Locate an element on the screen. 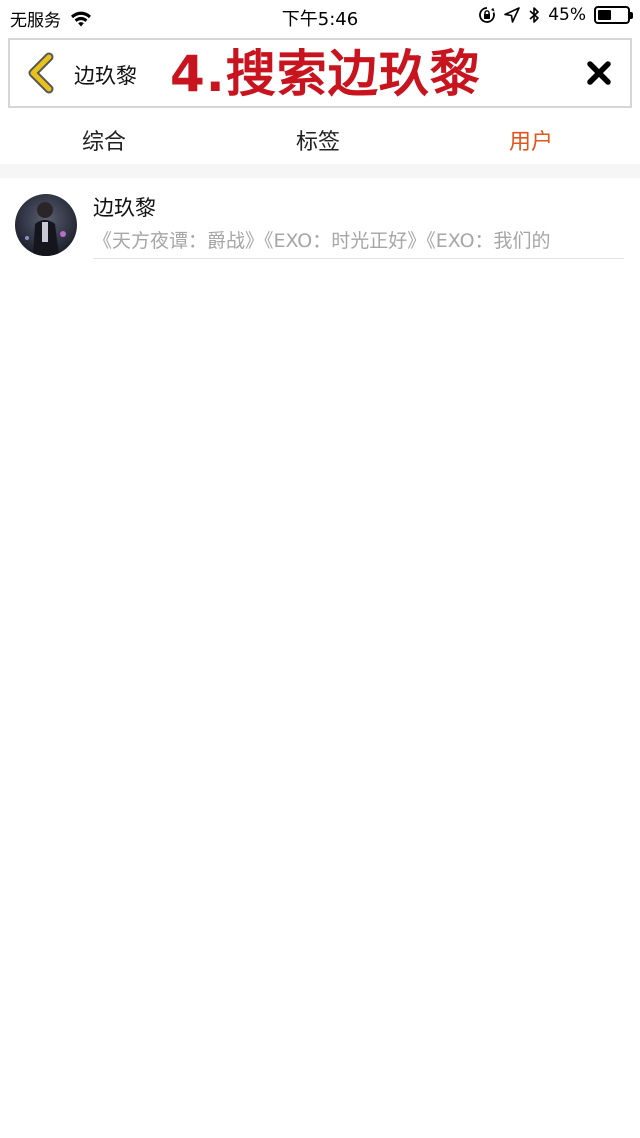  clear-search-button is located at coordinates (599, 73).